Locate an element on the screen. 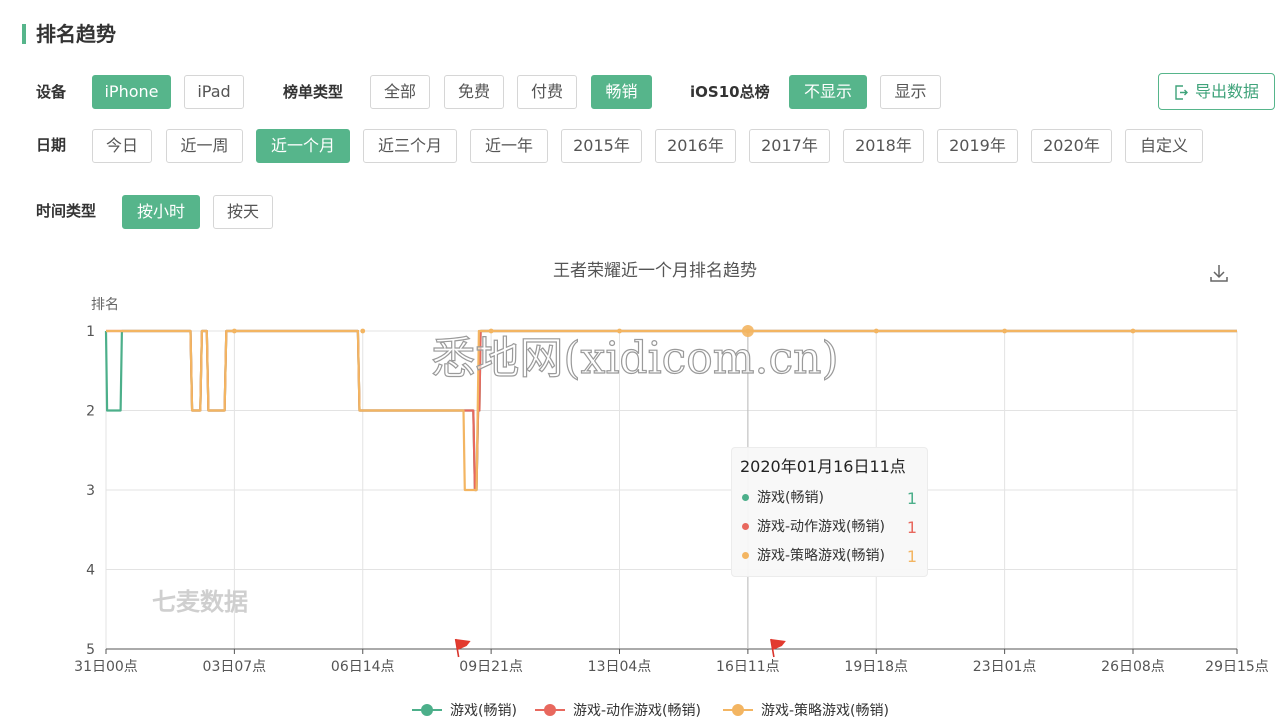 The image size is (1280, 727). x-tick-label: 29日15点 is located at coordinates (1237, 667).